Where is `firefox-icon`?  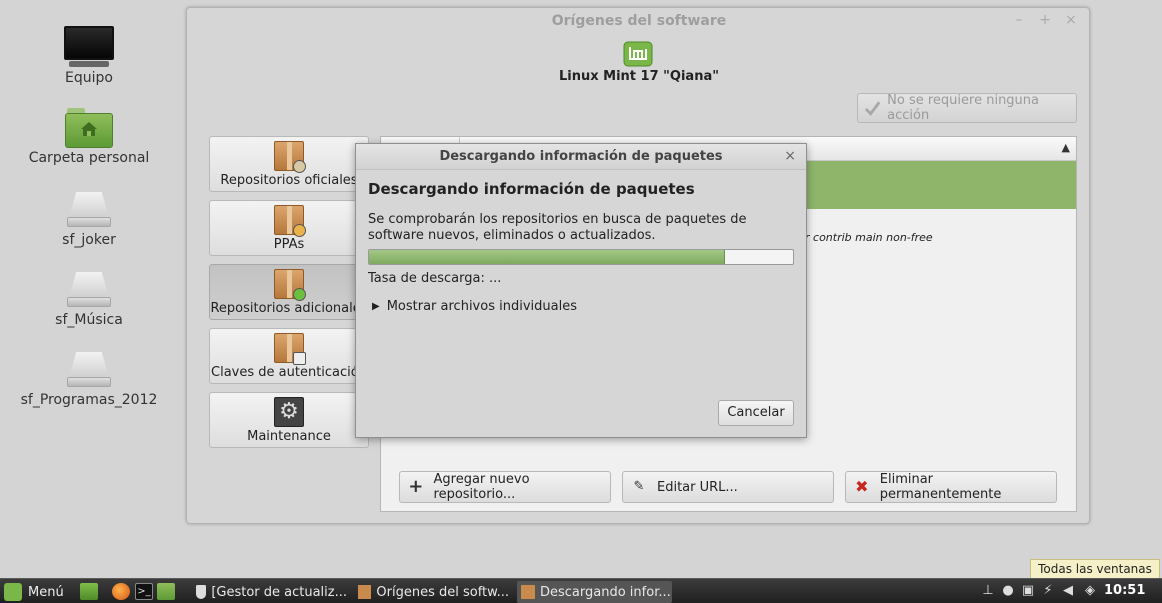
firefox-icon is located at coordinates (121, 591).